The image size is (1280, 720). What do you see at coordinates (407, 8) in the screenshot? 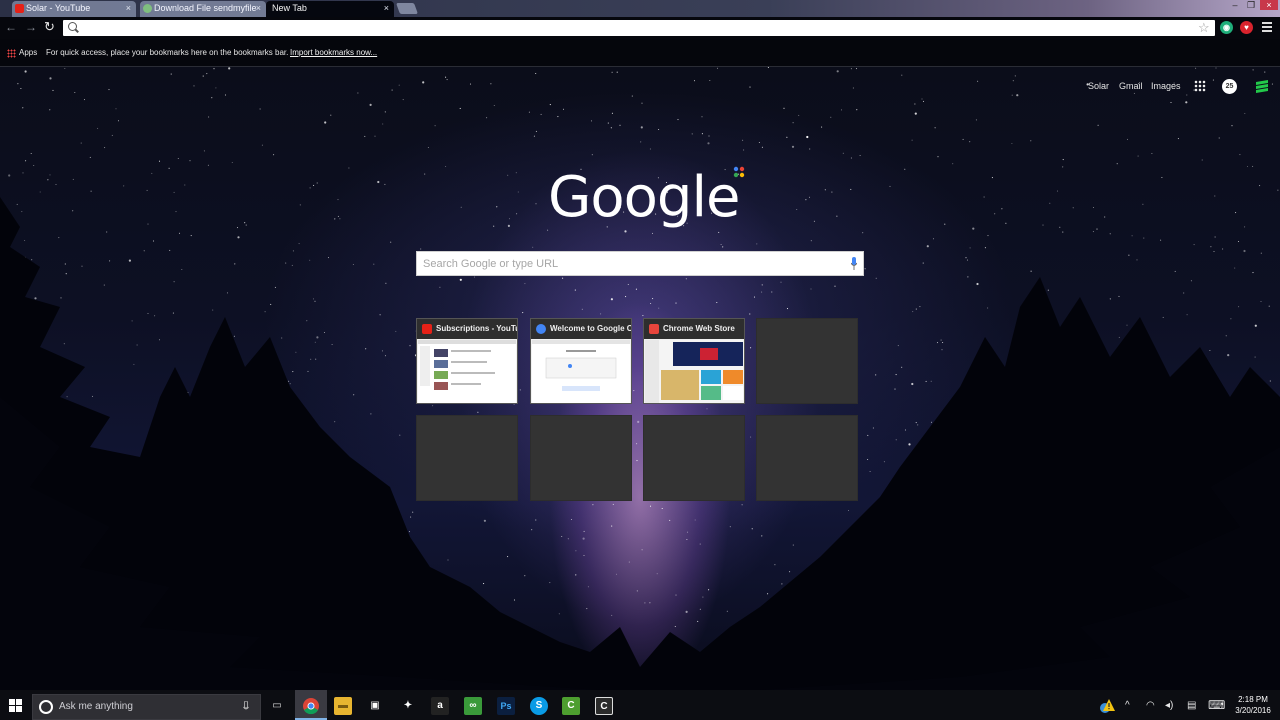
I see `new-tab-button` at bounding box center [407, 8].